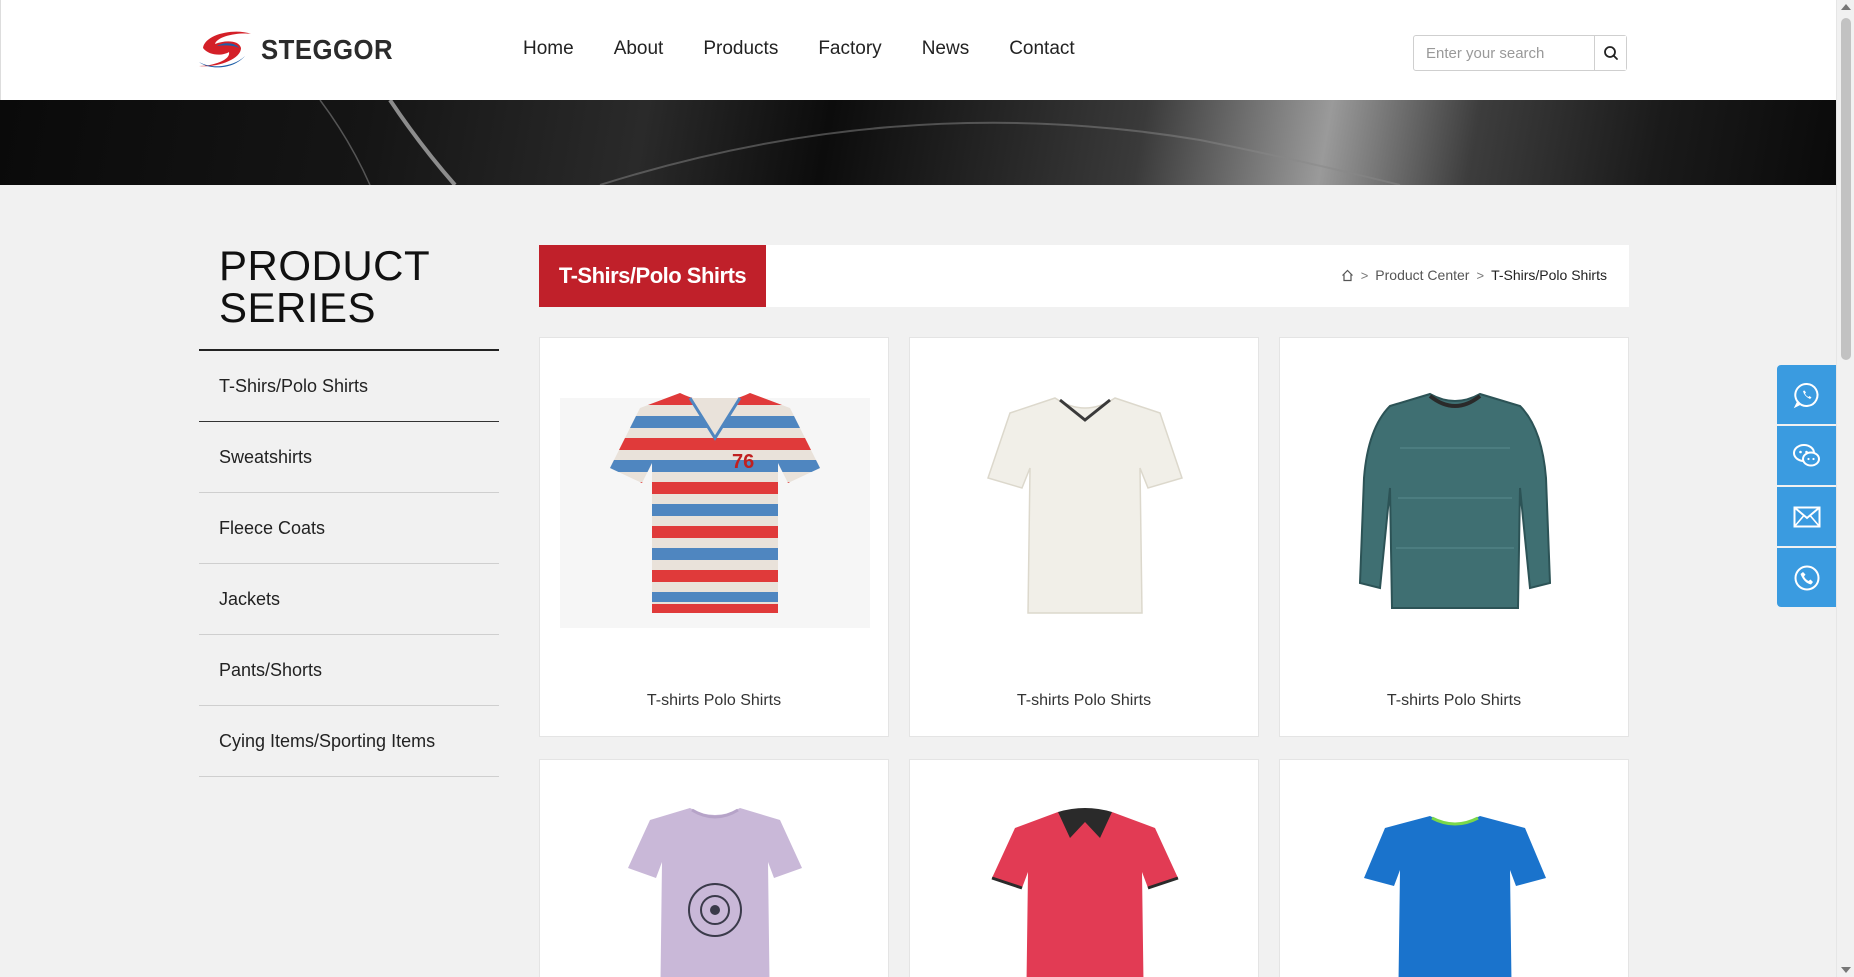 The height and width of the screenshot is (977, 1854). I want to click on breadcrumb-product-center: Product Center, so click(1422, 275).